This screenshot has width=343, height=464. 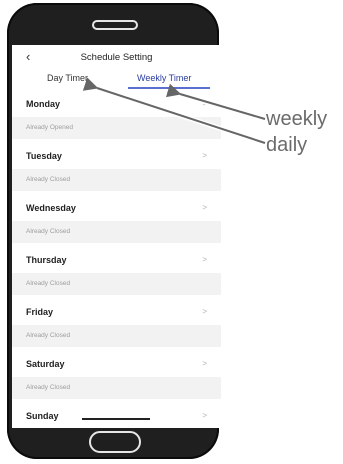 What do you see at coordinates (44, 156) in the screenshot?
I see `day-name: Tuesday` at bounding box center [44, 156].